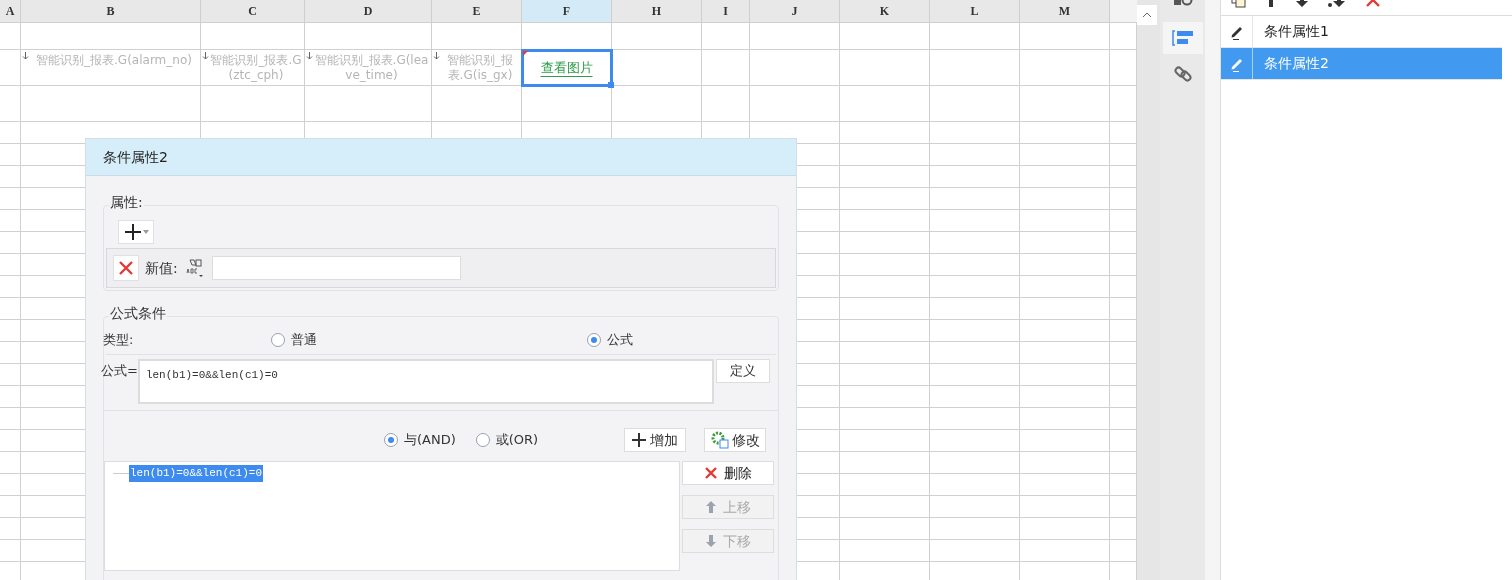 This screenshot has height=580, width=1512. I want to click on new-value-label: 新值:, so click(161, 268).